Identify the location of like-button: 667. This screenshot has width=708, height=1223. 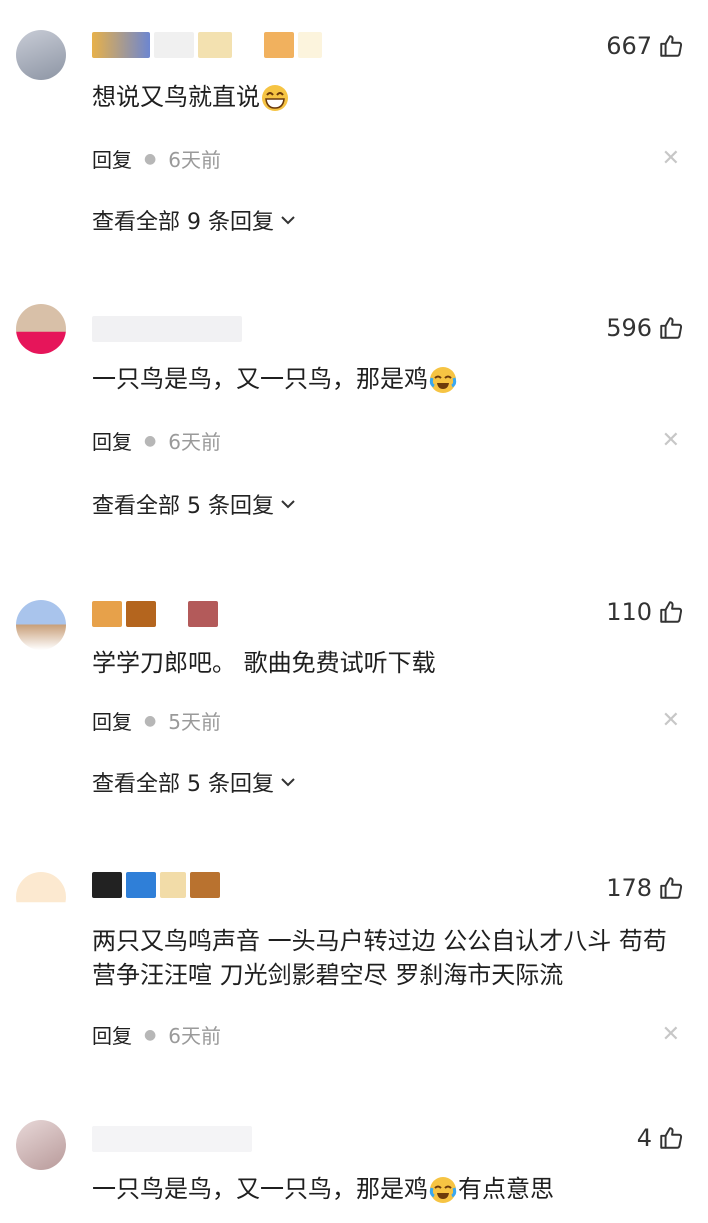
(645, 46).